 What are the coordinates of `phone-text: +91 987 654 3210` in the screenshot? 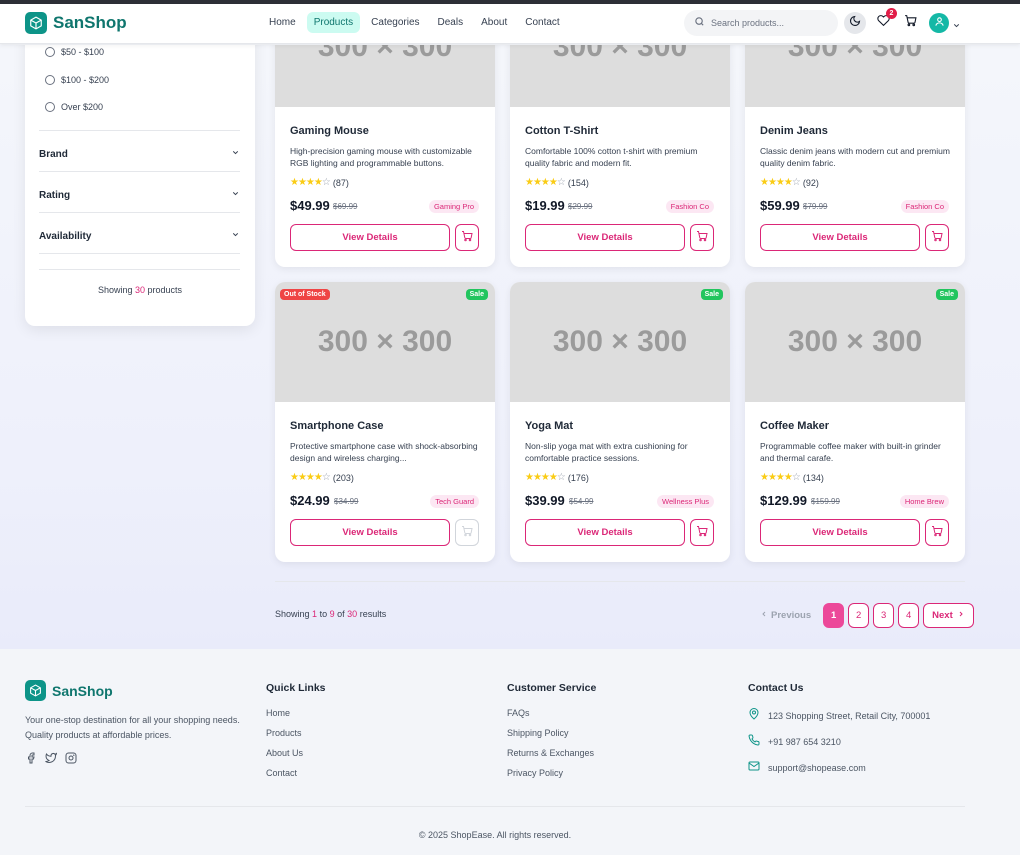 It's located at (804, 742).